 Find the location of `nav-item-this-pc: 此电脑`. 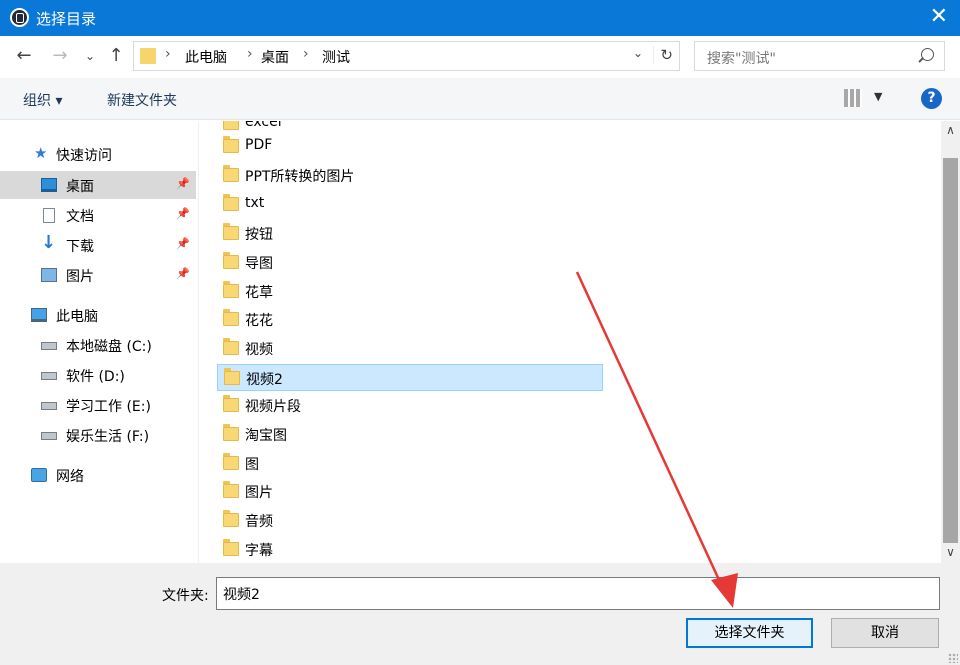

nav-item-this-pc: 此电脑 is located at coordinates (98, 315).